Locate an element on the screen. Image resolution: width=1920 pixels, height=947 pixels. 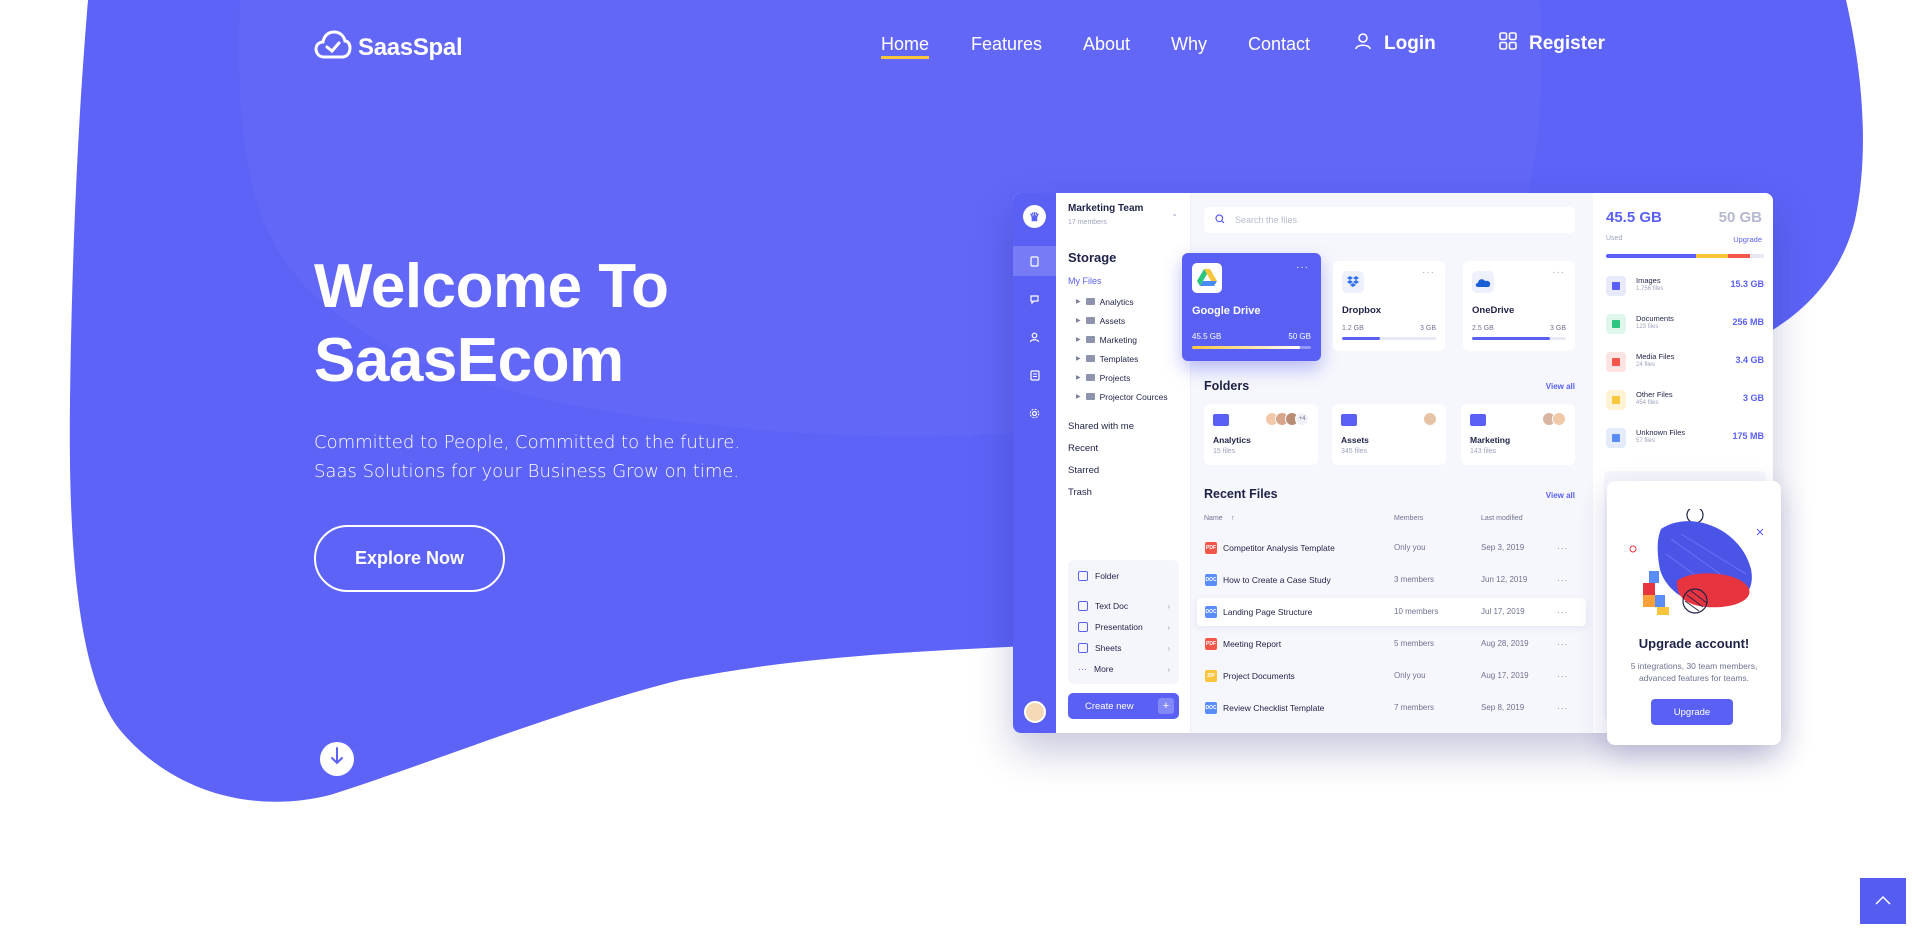
shared-link: Shared with me is located at coordinates (1101, 426).